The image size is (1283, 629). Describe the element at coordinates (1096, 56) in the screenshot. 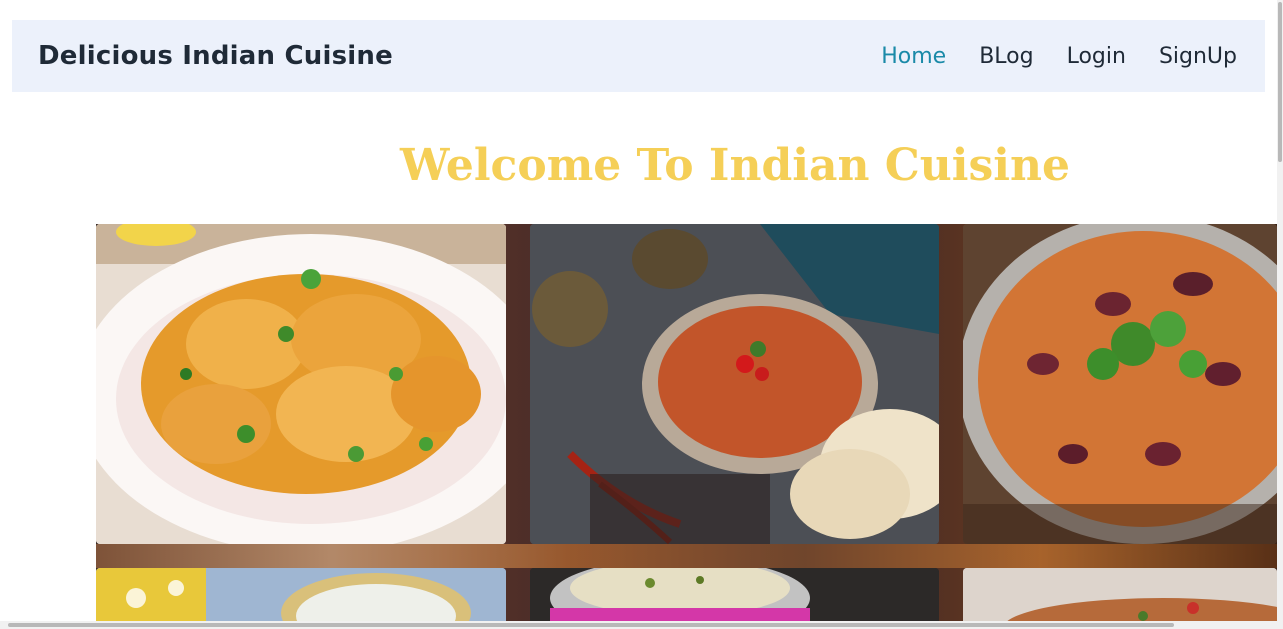

I see `nav-link-login: Login` at that location.